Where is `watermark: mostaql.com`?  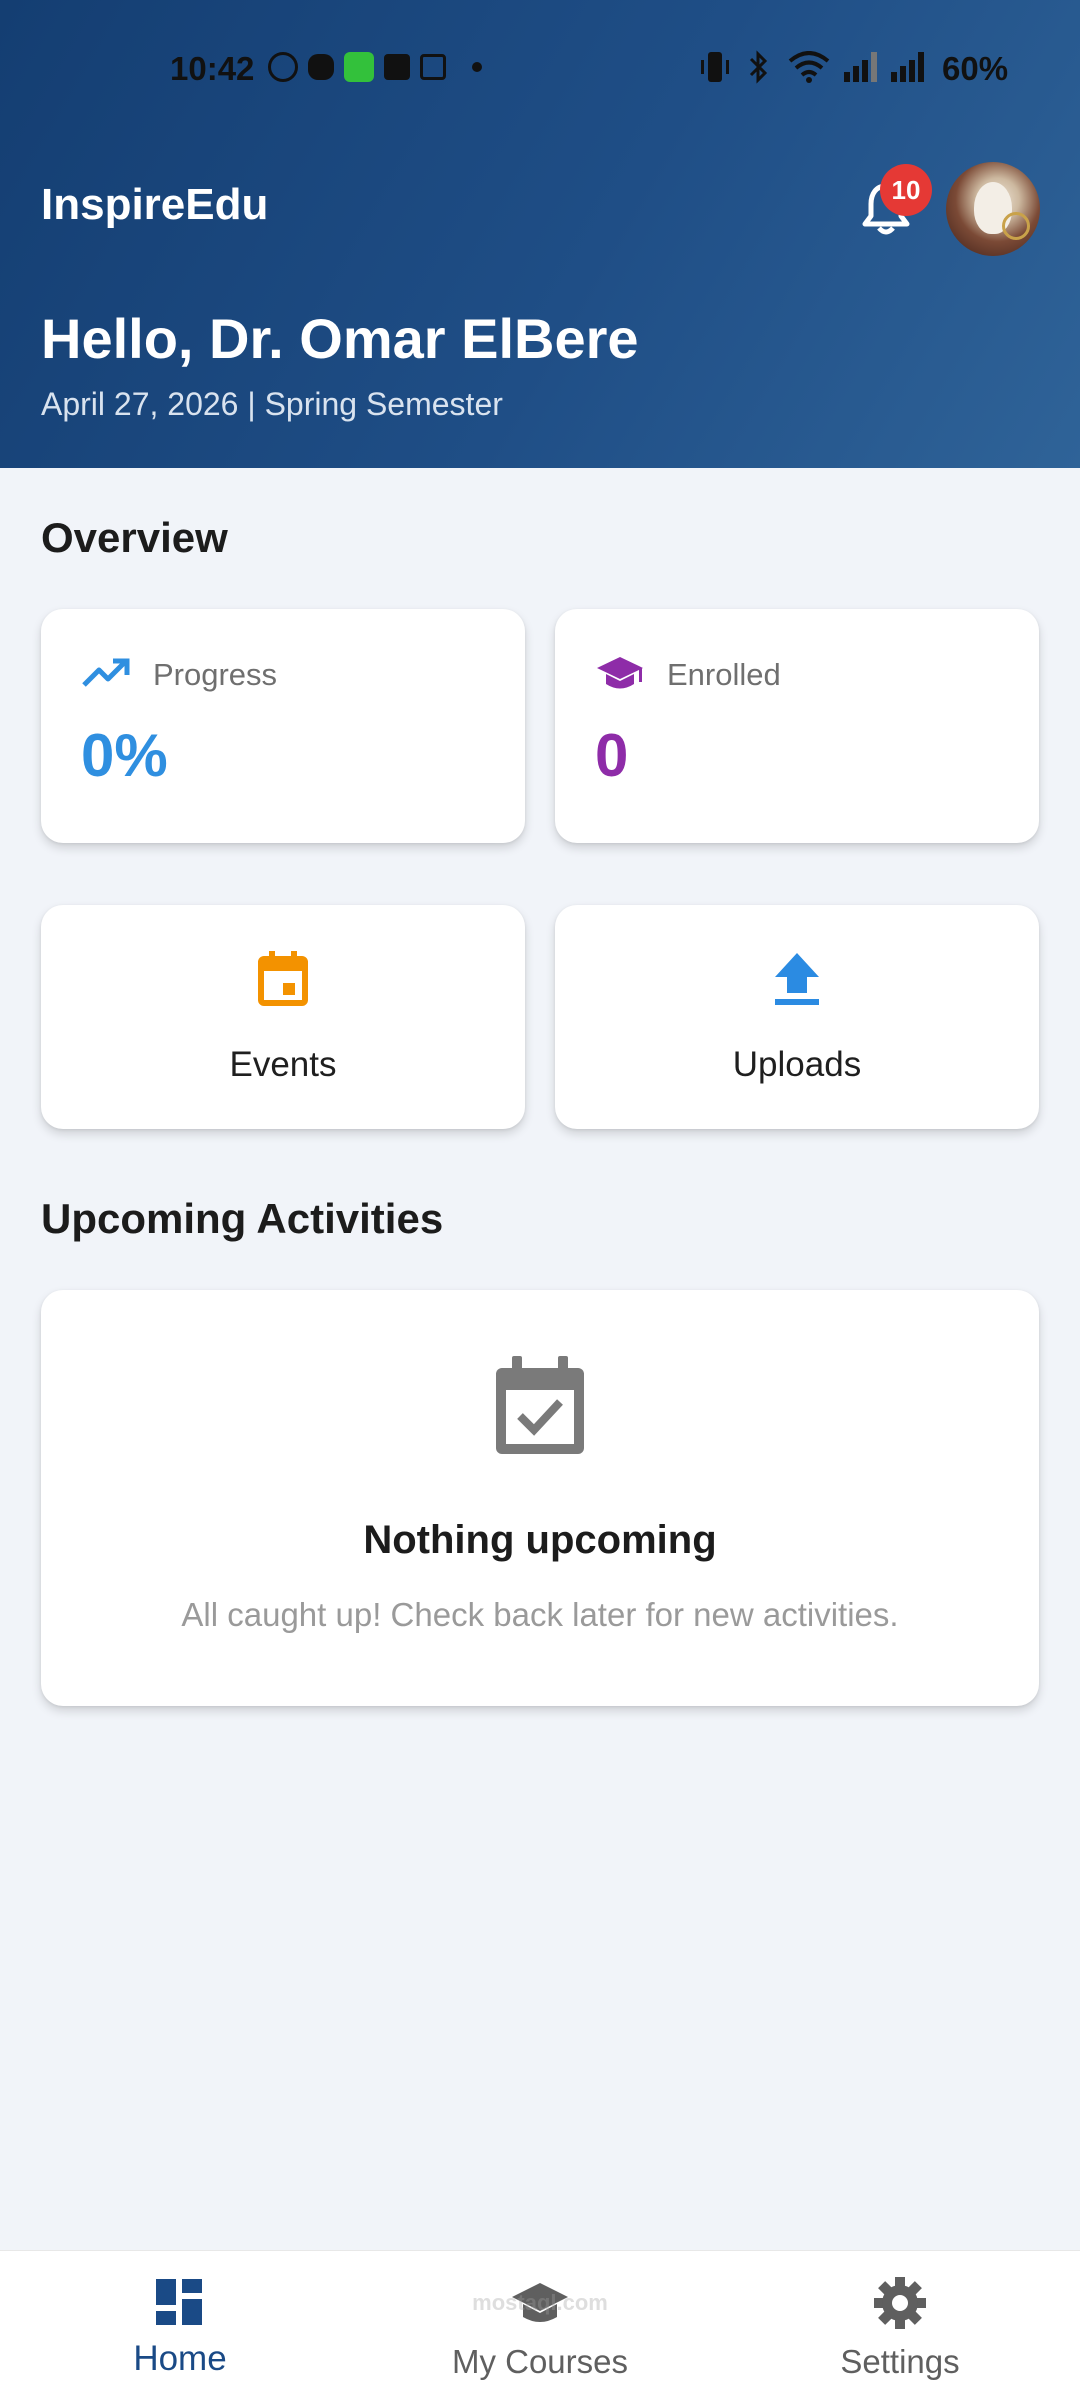
watermark: mostaql.com is located at coordinates (540, 2302).